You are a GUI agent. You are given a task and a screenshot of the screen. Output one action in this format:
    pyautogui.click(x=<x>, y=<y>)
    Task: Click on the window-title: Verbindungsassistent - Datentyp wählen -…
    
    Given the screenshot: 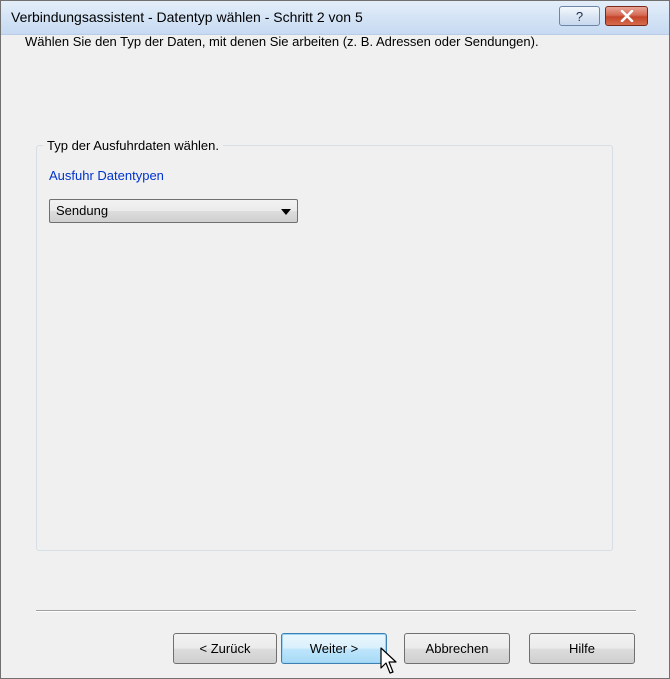 What is the action you would take?
    pyautogui.click(x=187, y=17)
    